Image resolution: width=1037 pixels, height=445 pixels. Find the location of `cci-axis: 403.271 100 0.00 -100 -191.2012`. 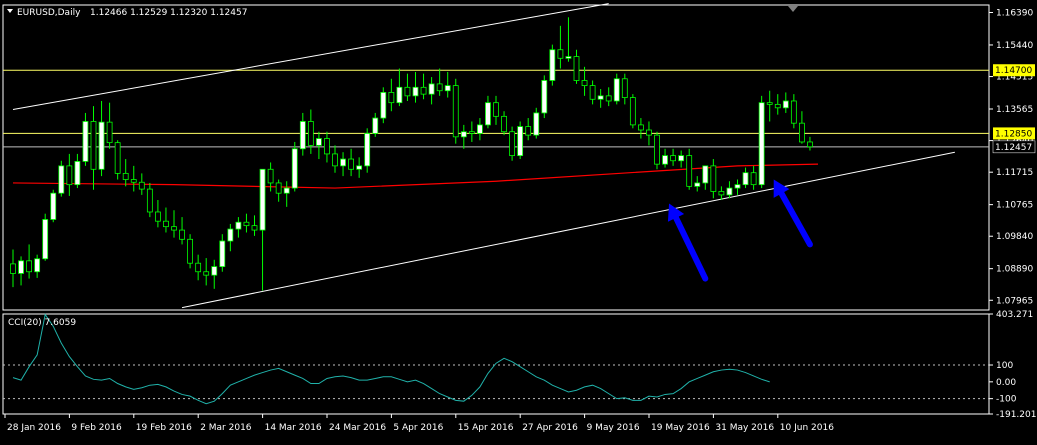

cci-axis: 403.271 100 0.00 -100 -191.2012 is located at coordinates (1013, 365).